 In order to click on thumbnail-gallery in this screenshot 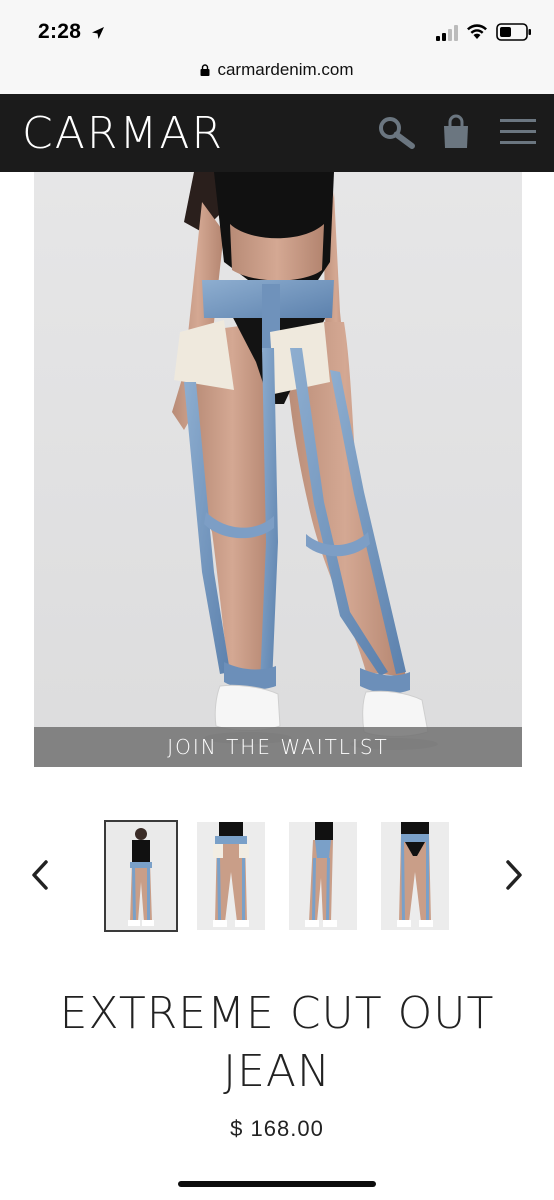, I will do `click(277, 876)`.